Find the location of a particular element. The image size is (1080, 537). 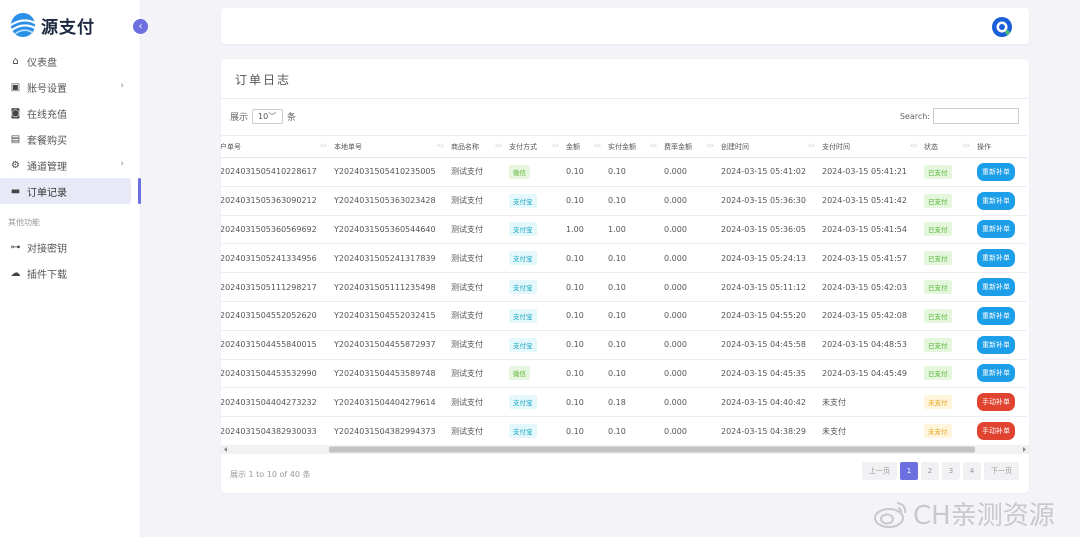

table-cell: 2024-03-15 04:45:58 is located at coordinates (768, 345).